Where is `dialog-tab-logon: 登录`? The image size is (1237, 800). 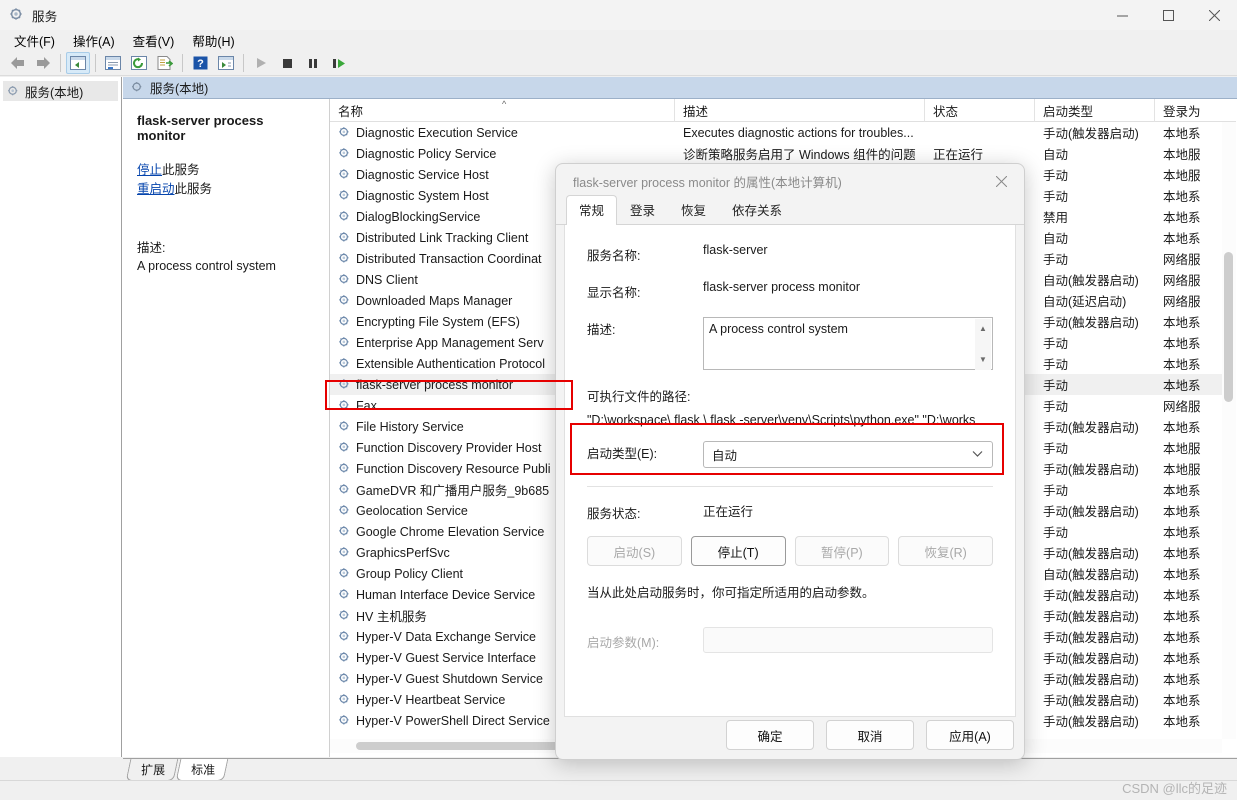
dialog-tab-logon: 登录 is located at coordinates (642, 209).